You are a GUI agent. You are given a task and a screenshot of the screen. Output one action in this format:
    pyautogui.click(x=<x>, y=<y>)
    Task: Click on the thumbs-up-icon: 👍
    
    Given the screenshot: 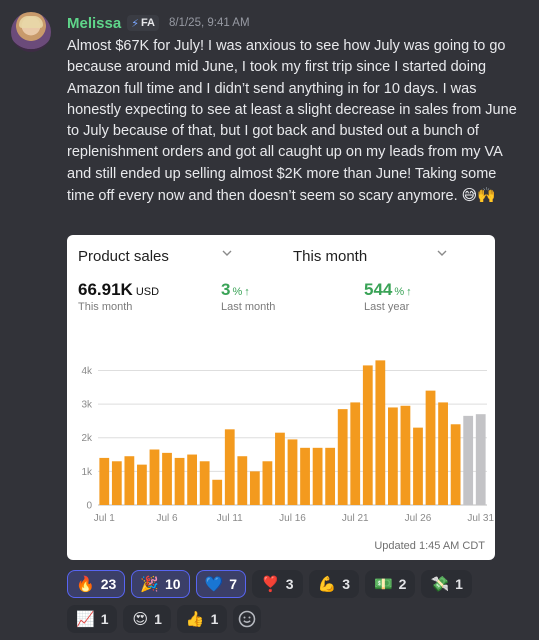 What is the action you would take?
    pyautogui.click(x=195, y=619)
    